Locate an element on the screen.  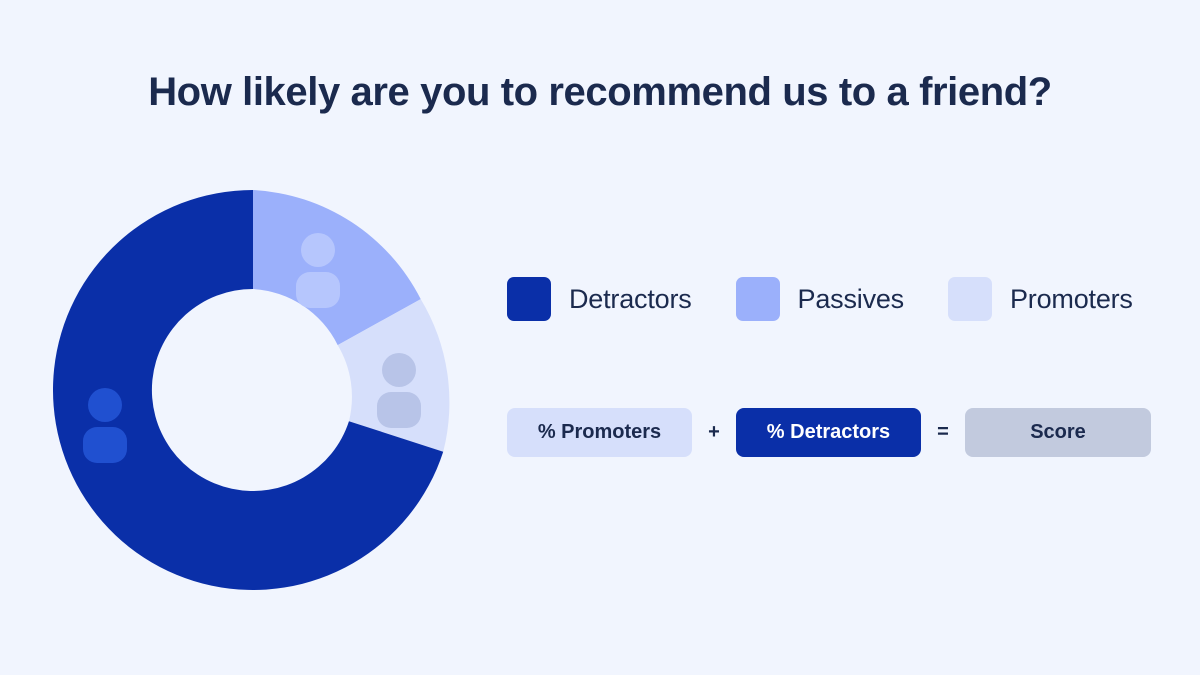
legend-label-detractors: Detractors is located at coordinates (630, 298).